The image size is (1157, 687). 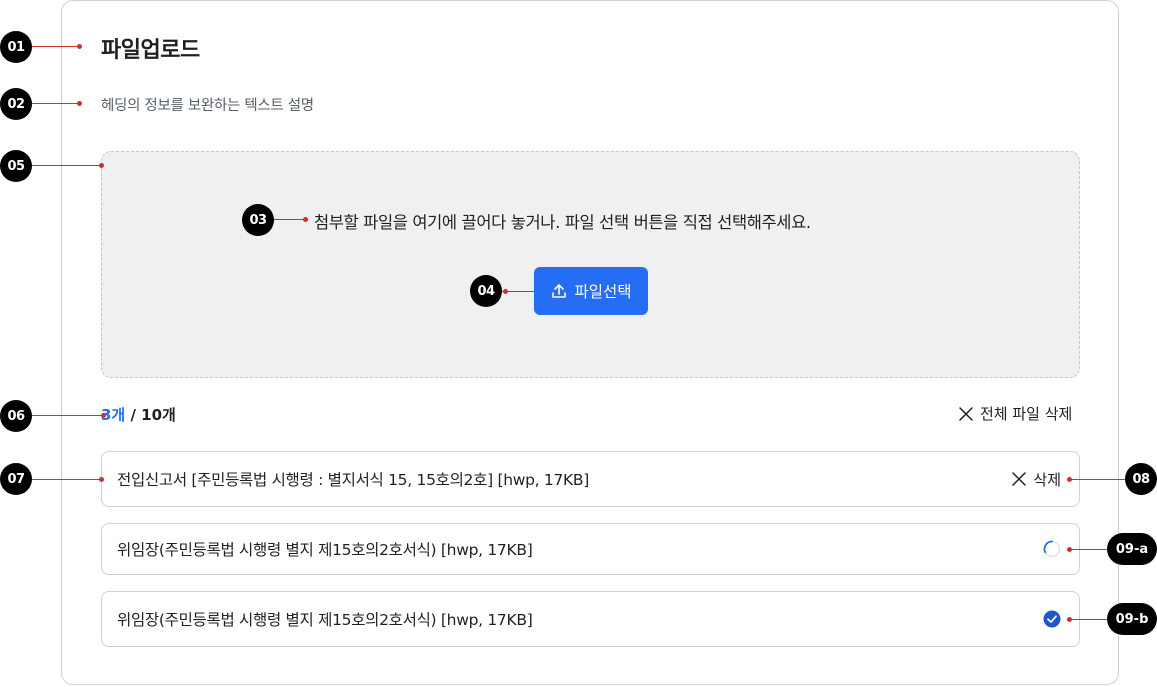 I want to click on check-circle-icon, so click(x=1052, y=619).